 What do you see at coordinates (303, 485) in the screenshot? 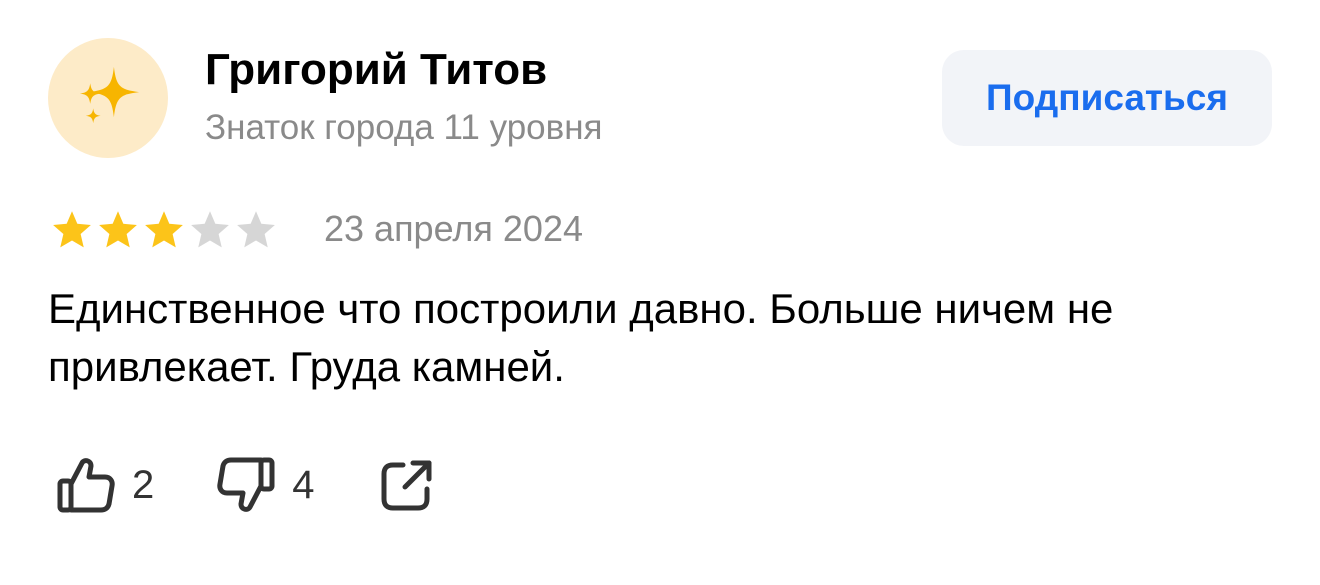
I see `dislike-count: 4` at bounding box center [303, 485].